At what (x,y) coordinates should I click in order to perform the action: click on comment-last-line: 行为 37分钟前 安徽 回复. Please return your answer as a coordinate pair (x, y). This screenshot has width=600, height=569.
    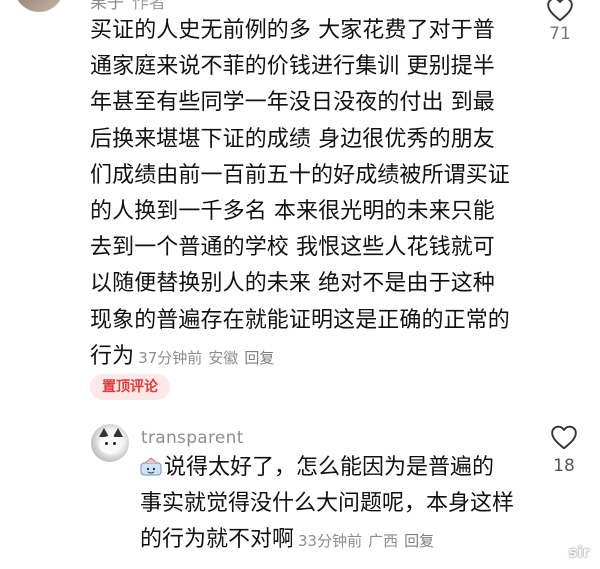
    Looking at the image, I should click on (310, 357).